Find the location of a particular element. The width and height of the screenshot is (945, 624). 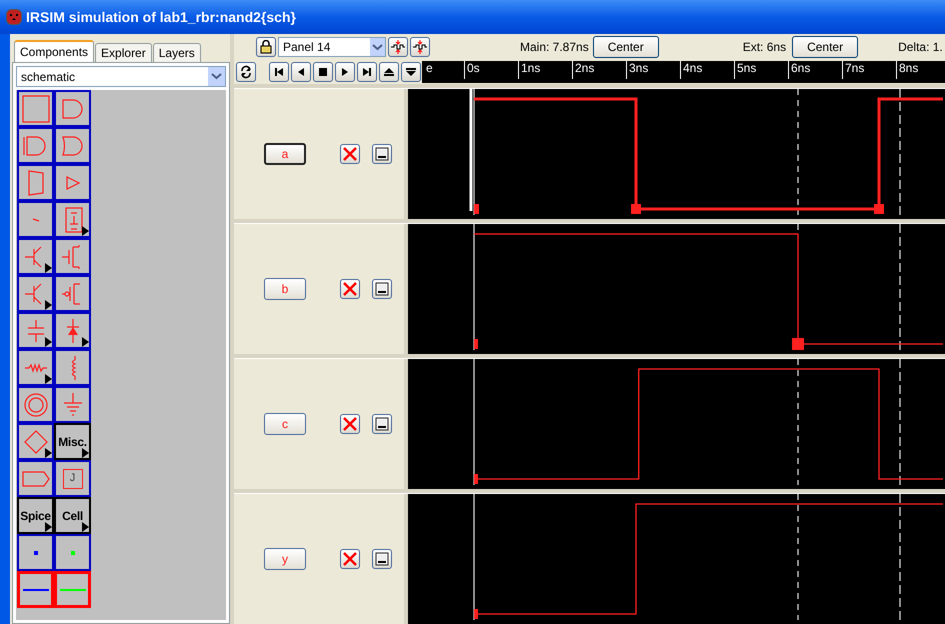

palette-item: Misc. is located at coordinates (72, 441).